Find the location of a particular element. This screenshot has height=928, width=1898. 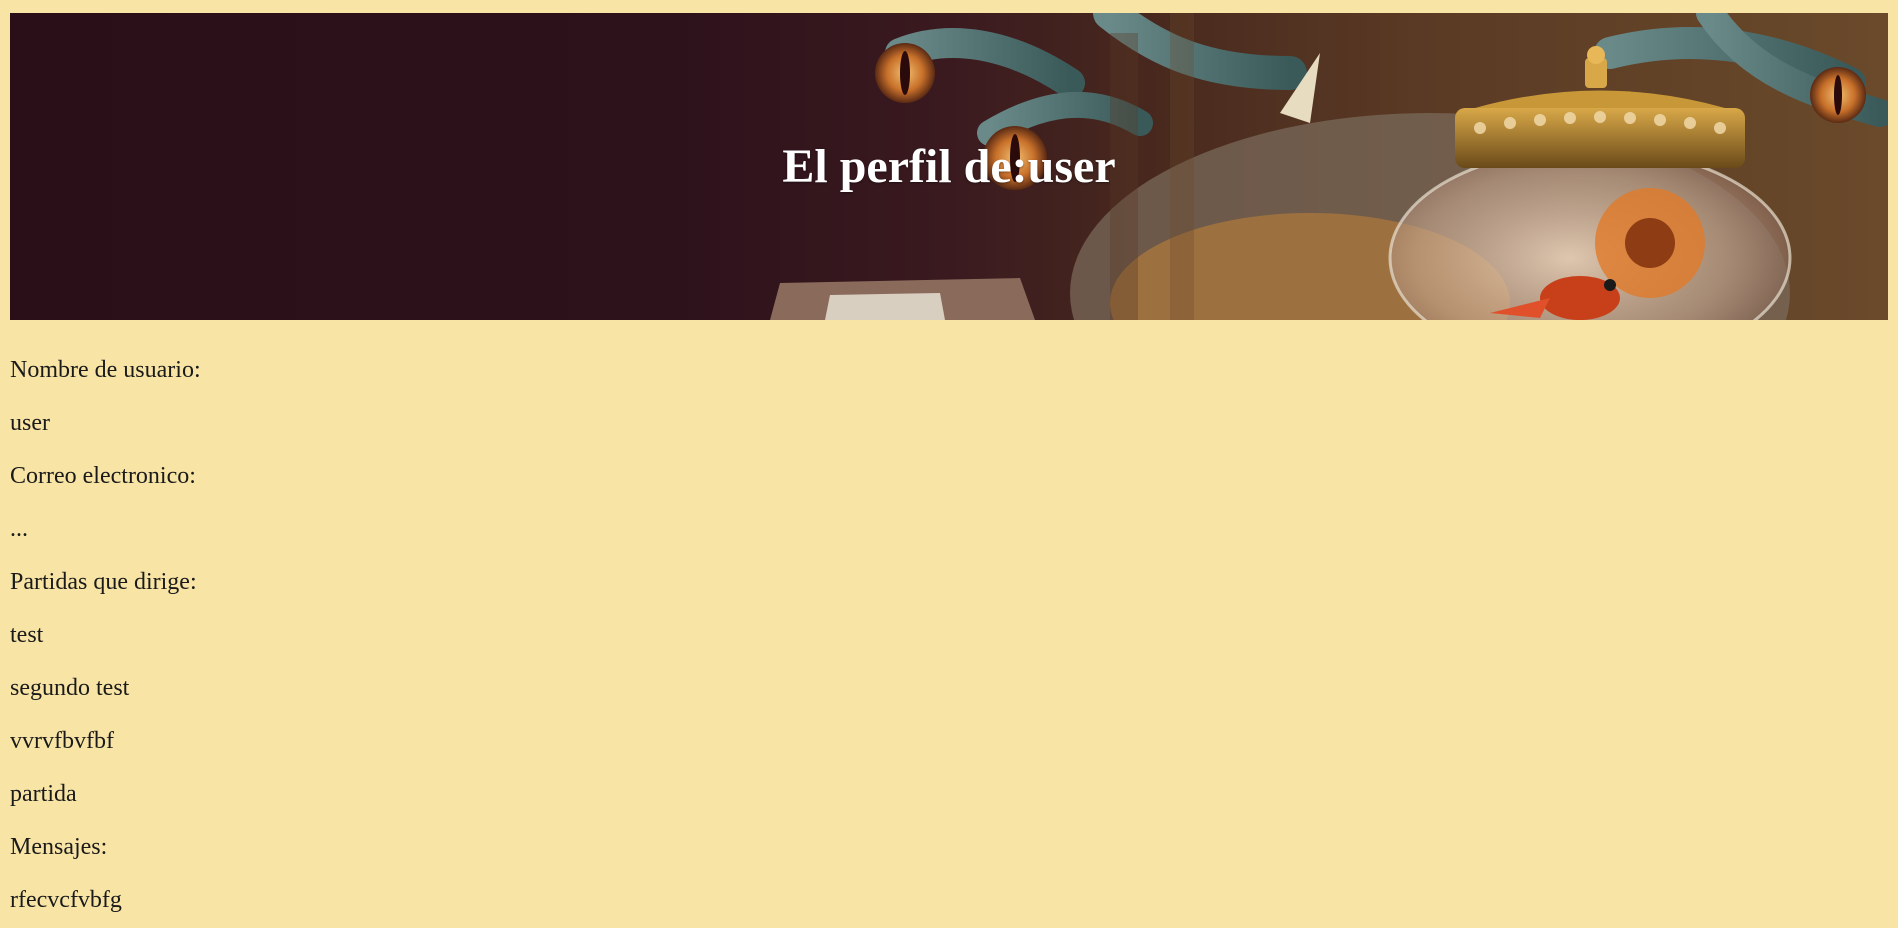

messages-label: Mensajes: is located at coordinates (59, 847).